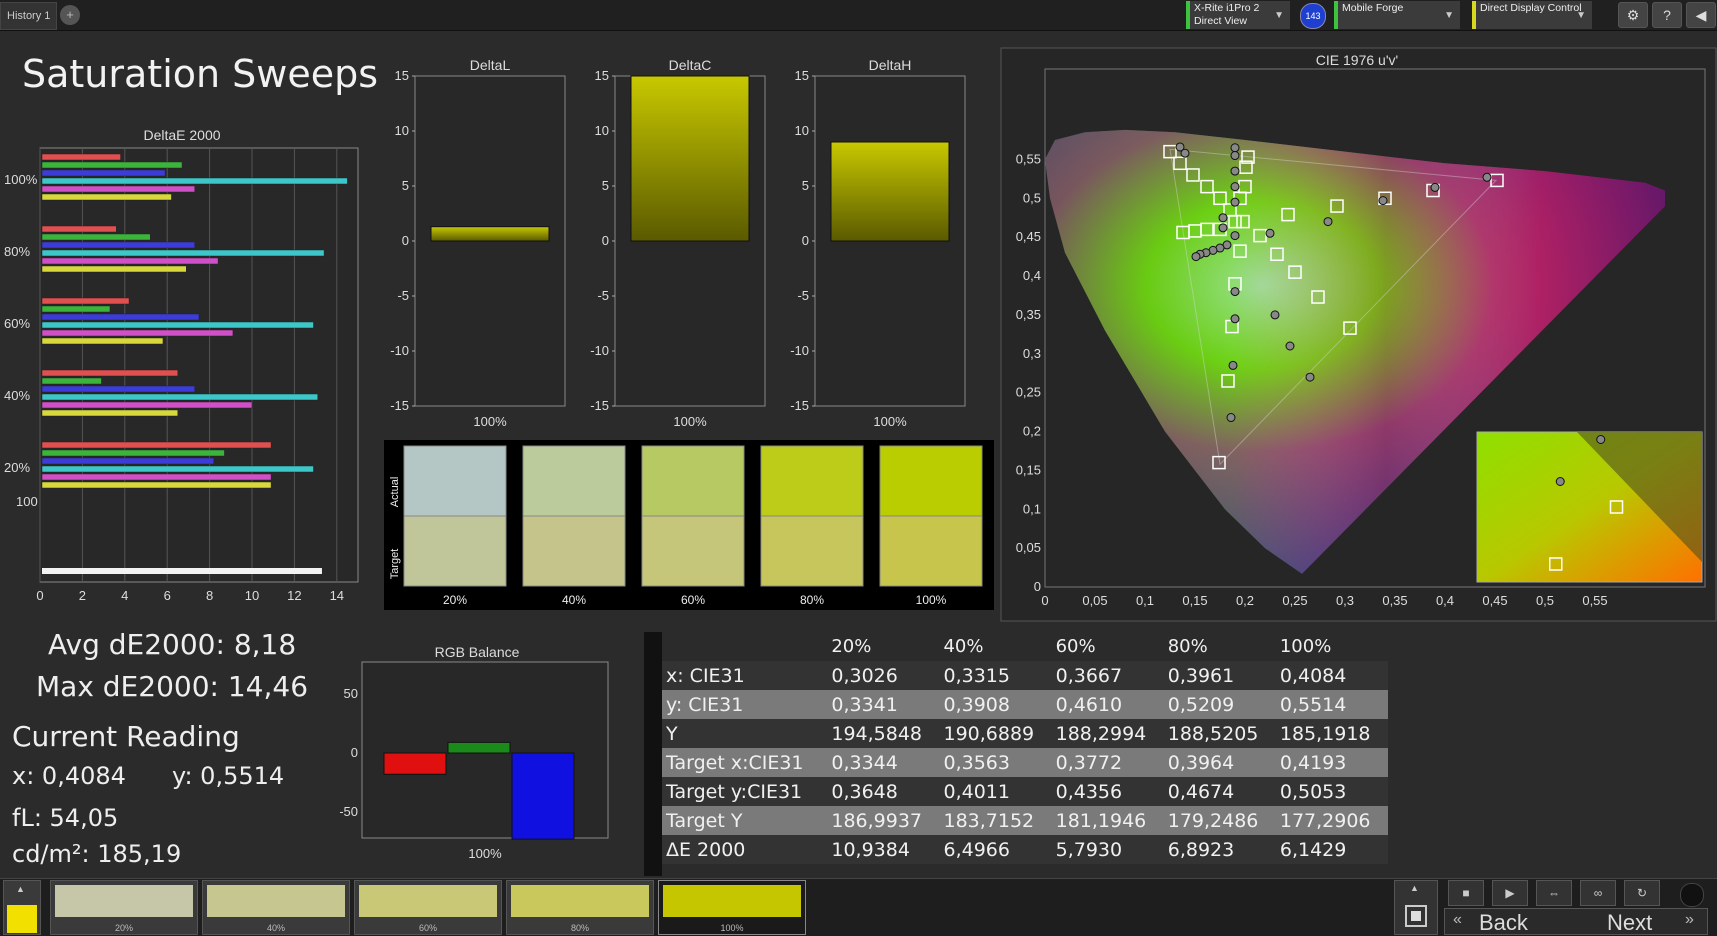 The height and width of the screenshot is (936, 1717). Describe the element at coordinates (1503, 923) in the screenshot. I see `back-button: Back` at that location.